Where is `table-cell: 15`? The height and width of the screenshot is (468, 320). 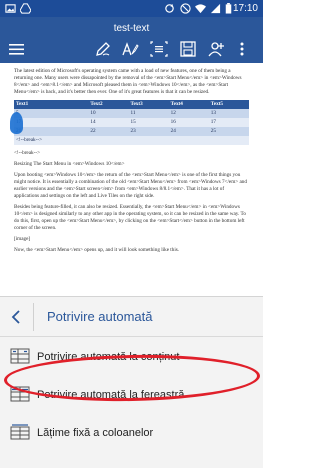 table-cell: 15 is located at coordinates (148, 122).